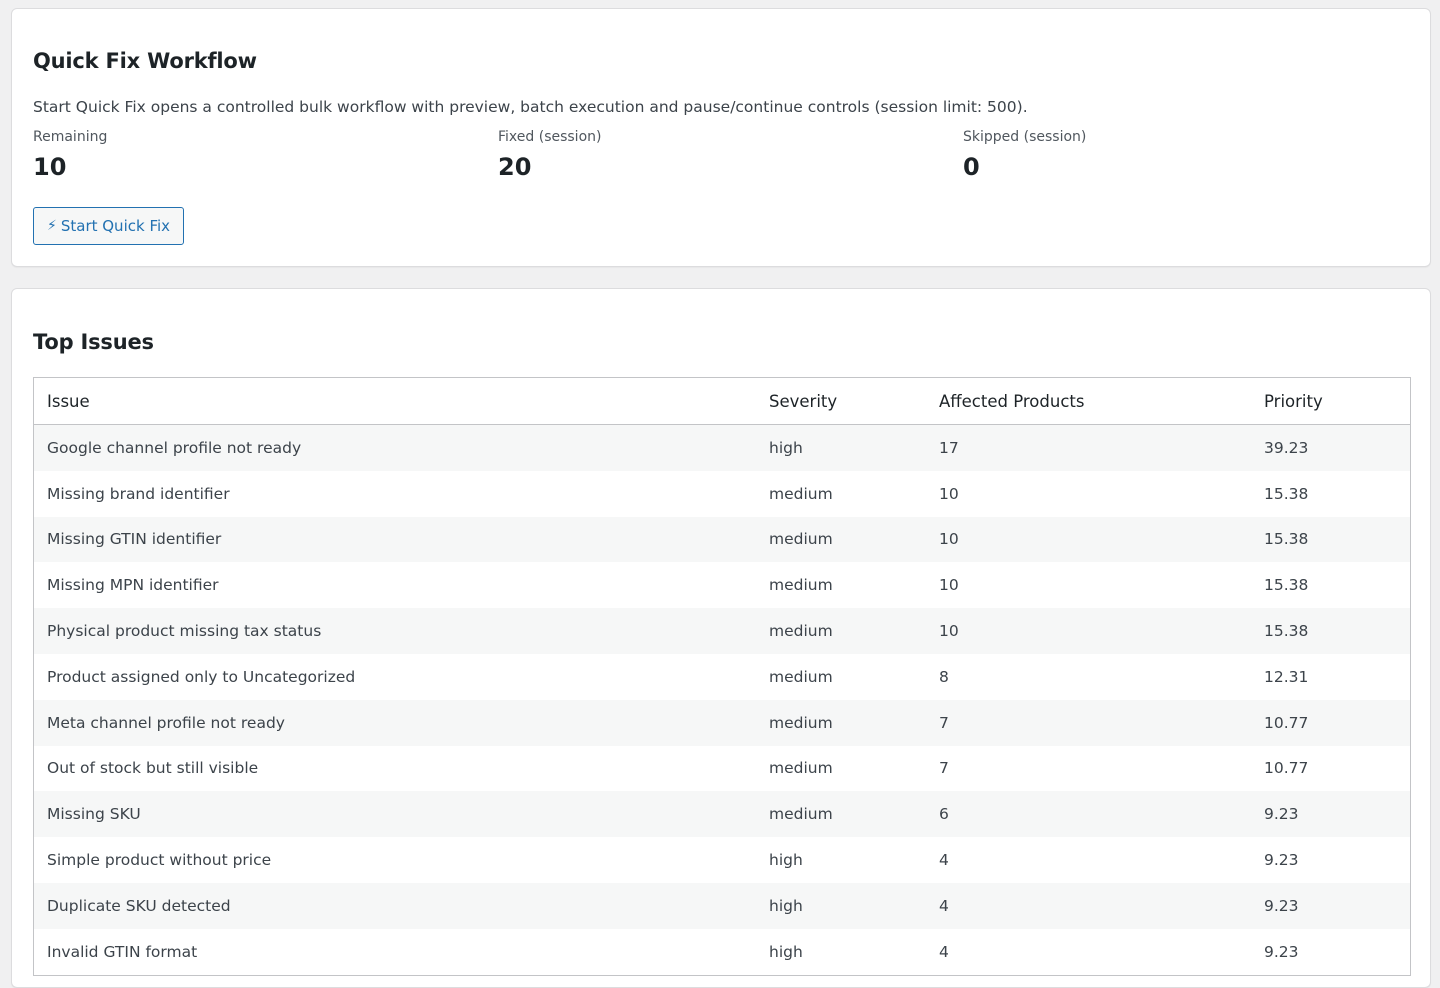 The image size is (1440, 988). I want to click on start-quick-fix-label: Start Quick Fix, so click(115, 226).